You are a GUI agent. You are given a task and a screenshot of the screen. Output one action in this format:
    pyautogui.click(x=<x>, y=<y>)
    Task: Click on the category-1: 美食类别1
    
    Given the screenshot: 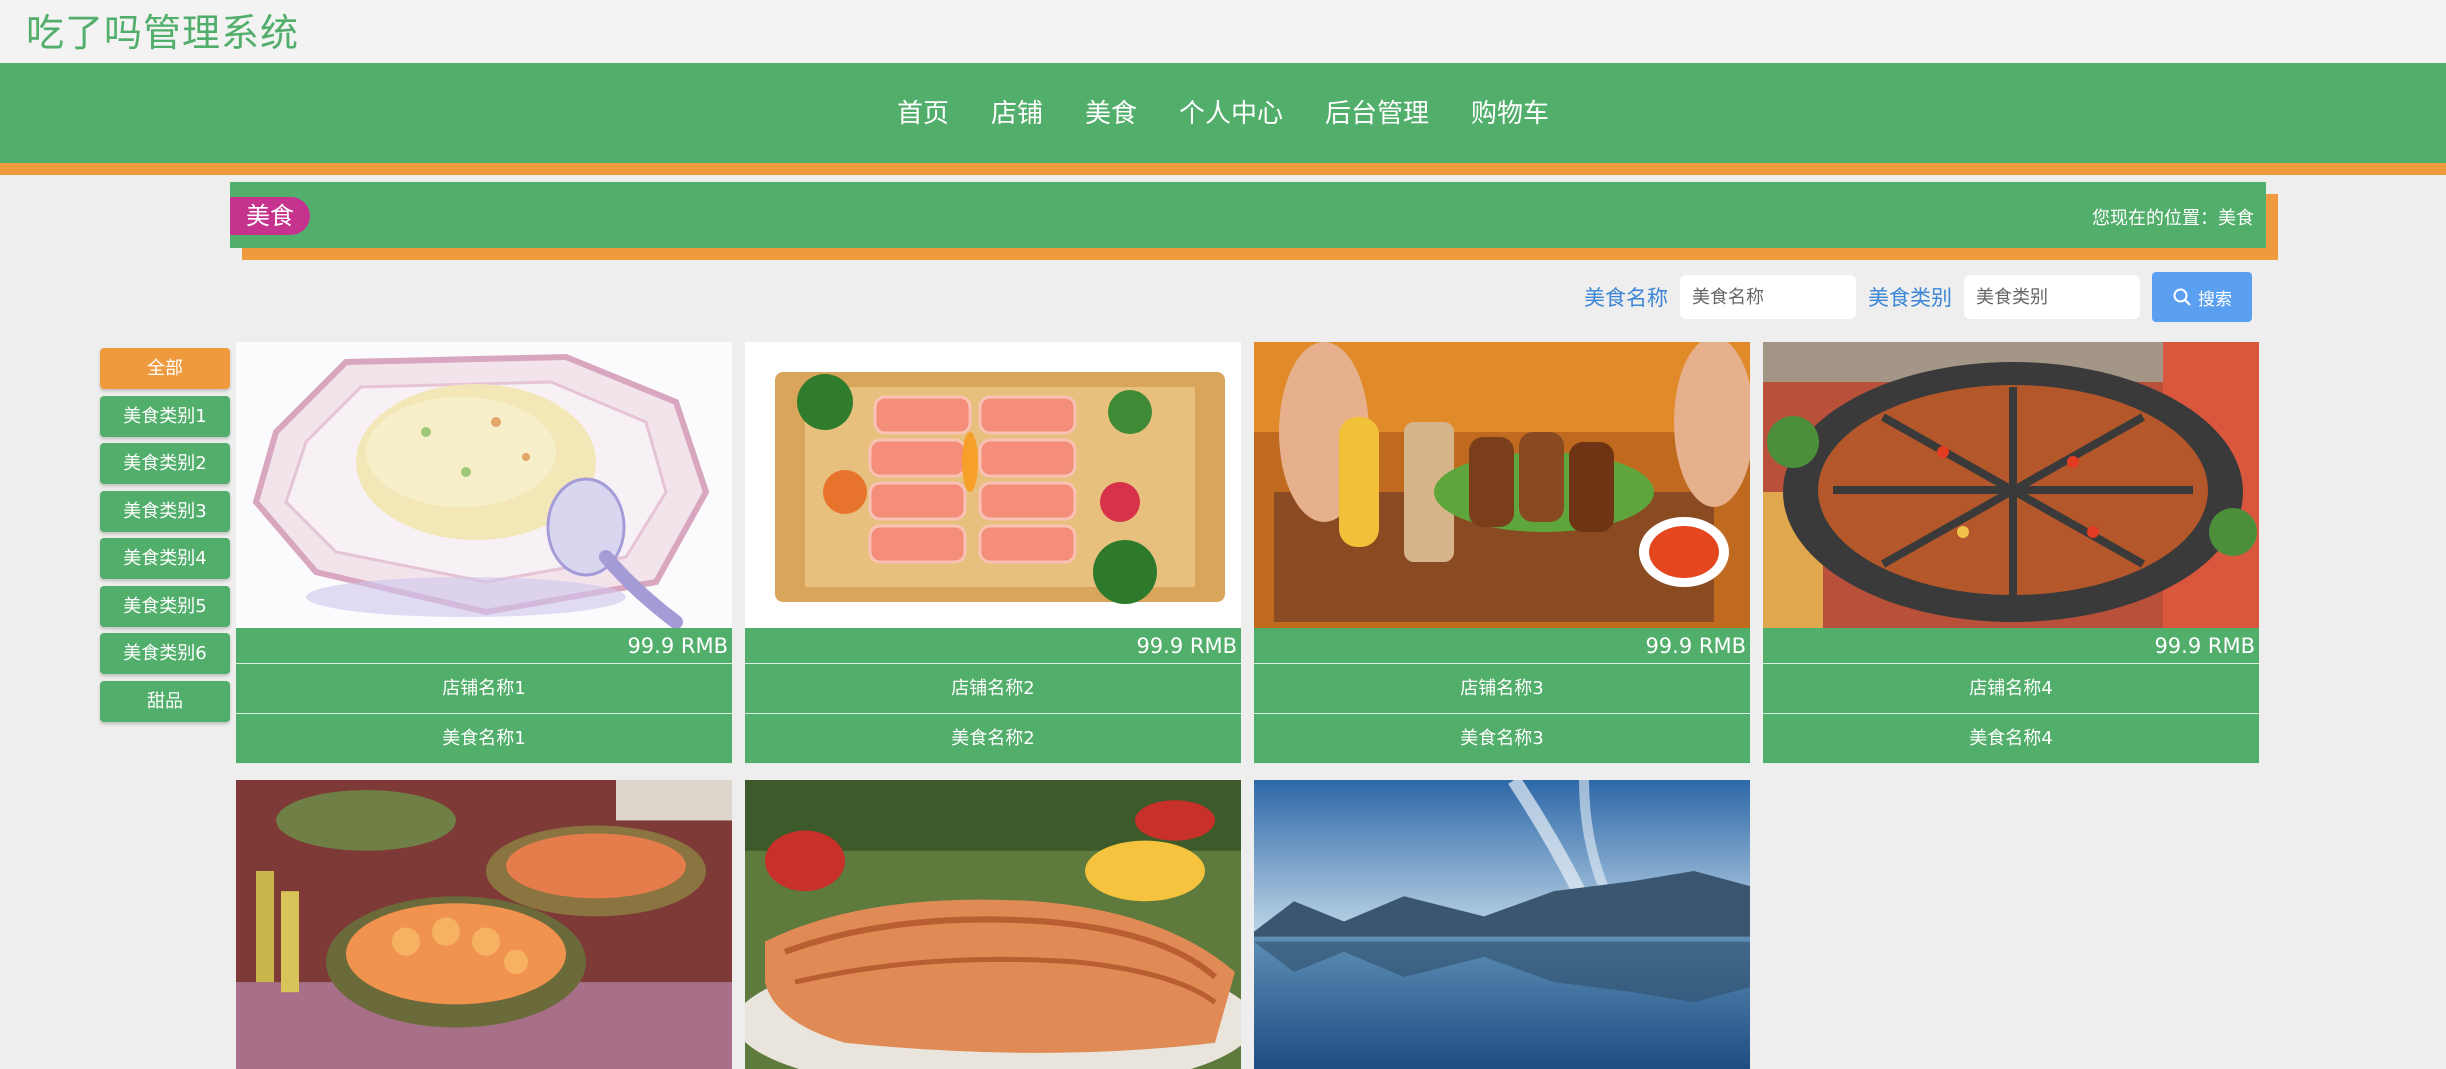 What is the action you would take?
    pyautogui.click(x=165, y=416)
    